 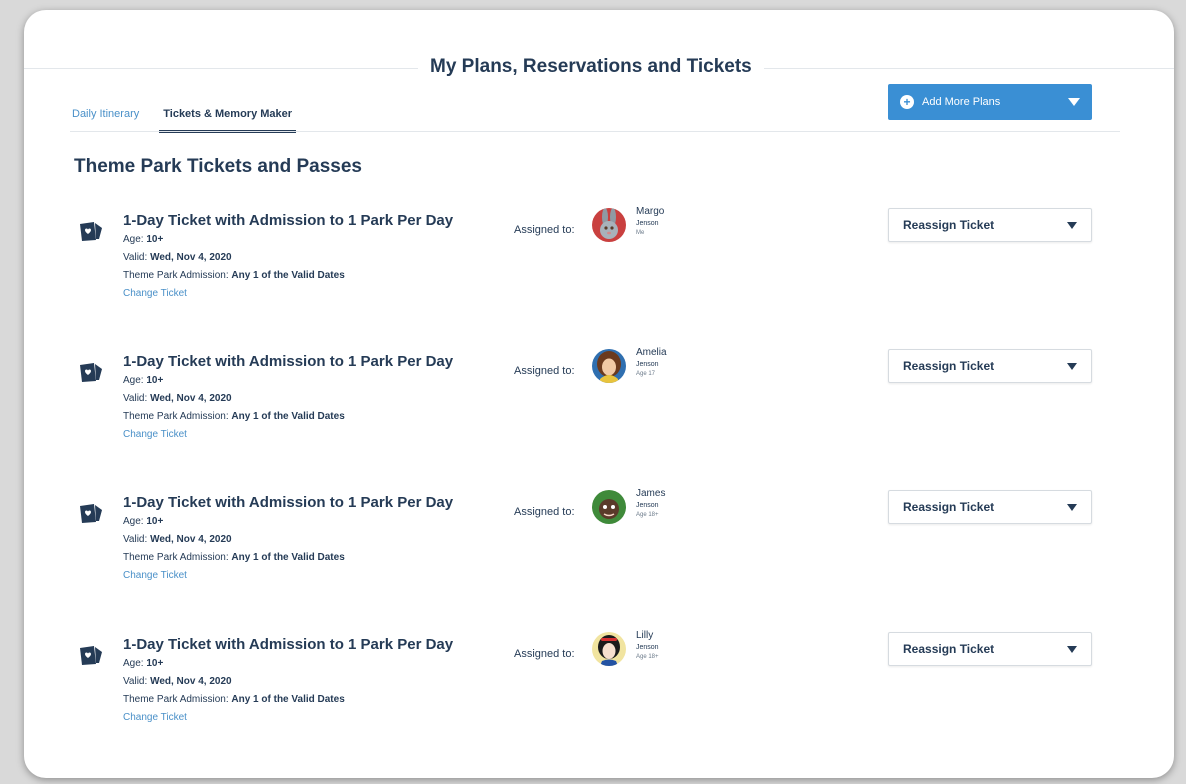 What do you see at coordinates (645, 635) in the screenshot?
I see `guest-first-name: Lilly` at bounding box center [645, 635].